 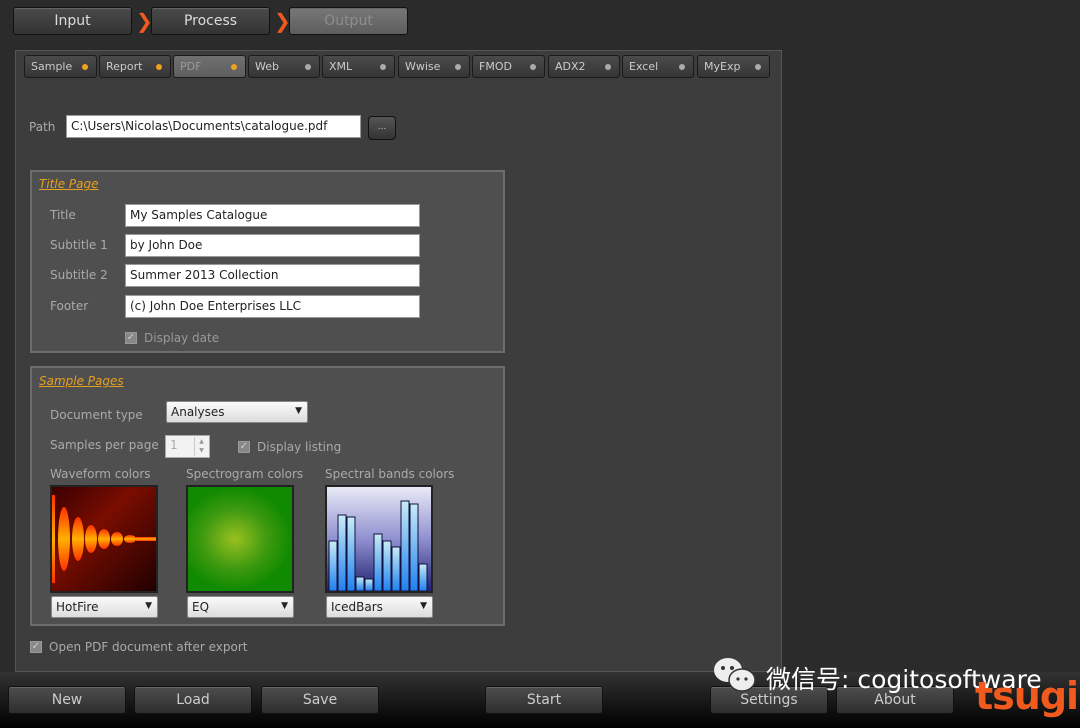 What do you see at coordinates (96, 415) in the screenshot?
I see `document-type-label: Document type` at bounding box center [96, 415].